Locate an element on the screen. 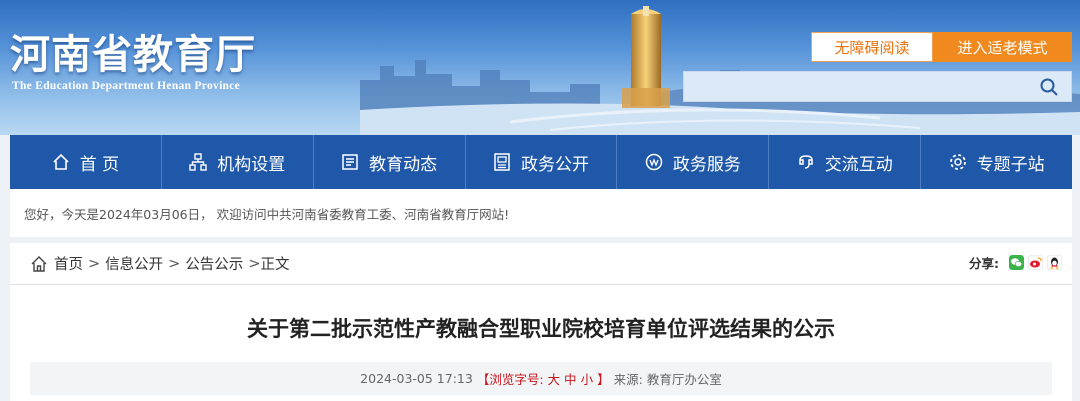  nav-item-government-affairs: 政务公开 is located at coordinates (542, 162).